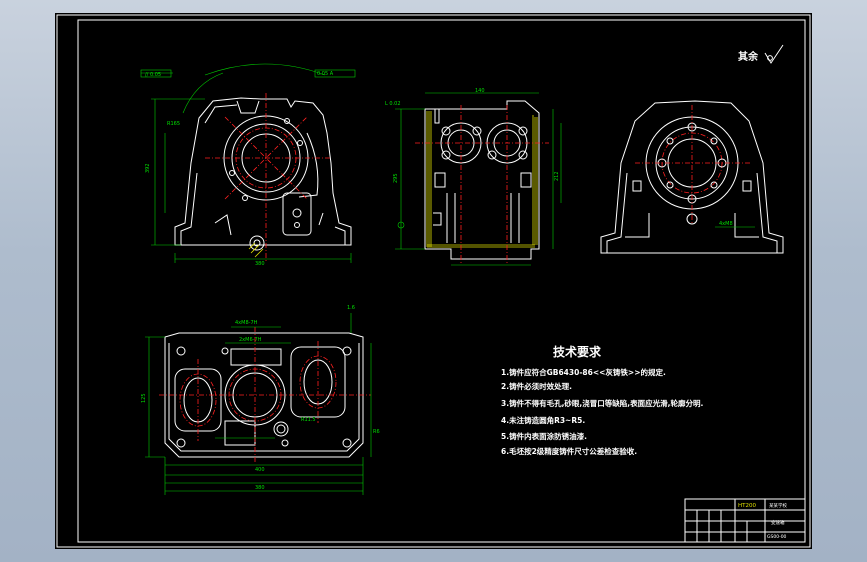 Image resolution: width=867 pixels, height=562 pixels. What do you see at coordinates (692, 177) in the screenshot?
I see `rear-view: 4xM8` at bounding box center [692, 177].